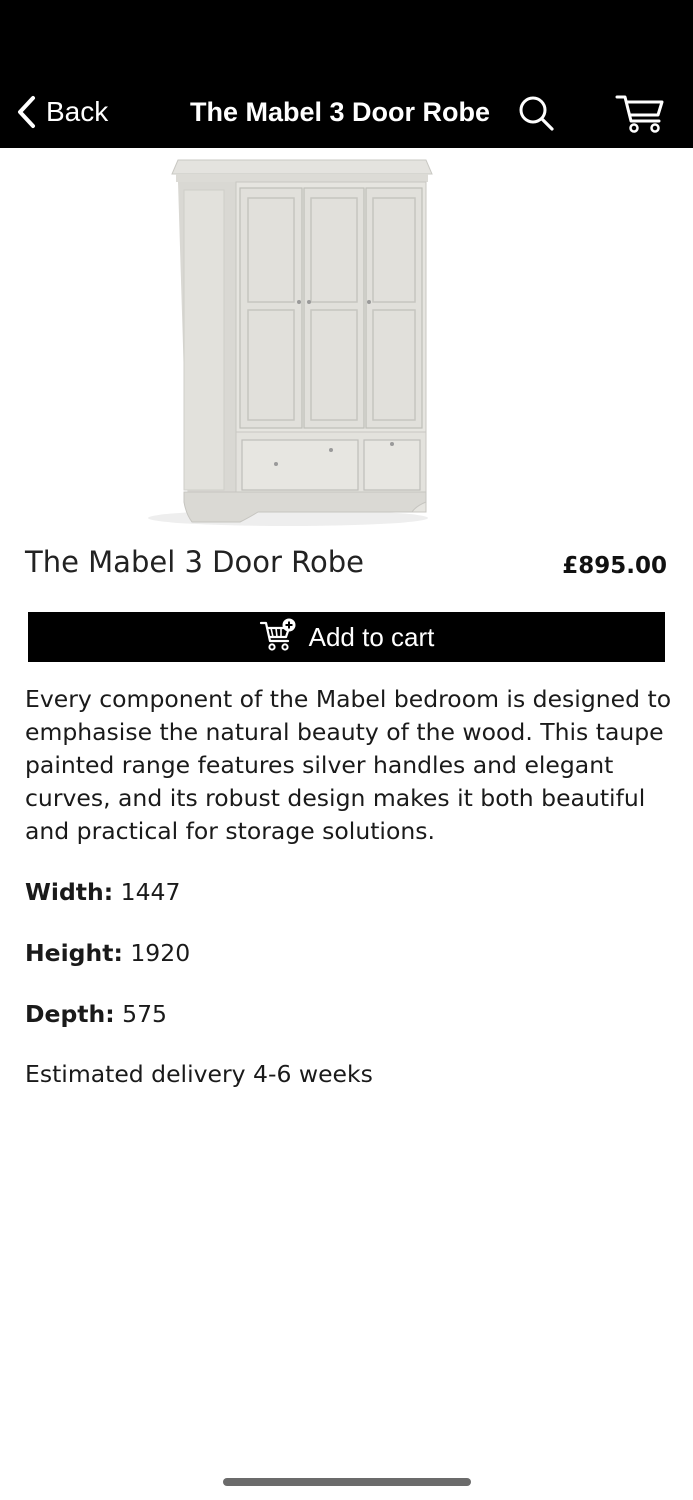 The image size is (693, 1500). What do you see at coordinates (199, 1074) in the screenshot?
I see `delivery-estimate: Estimated delivery 4-6 weeks` at bounding box center [199, 1074].